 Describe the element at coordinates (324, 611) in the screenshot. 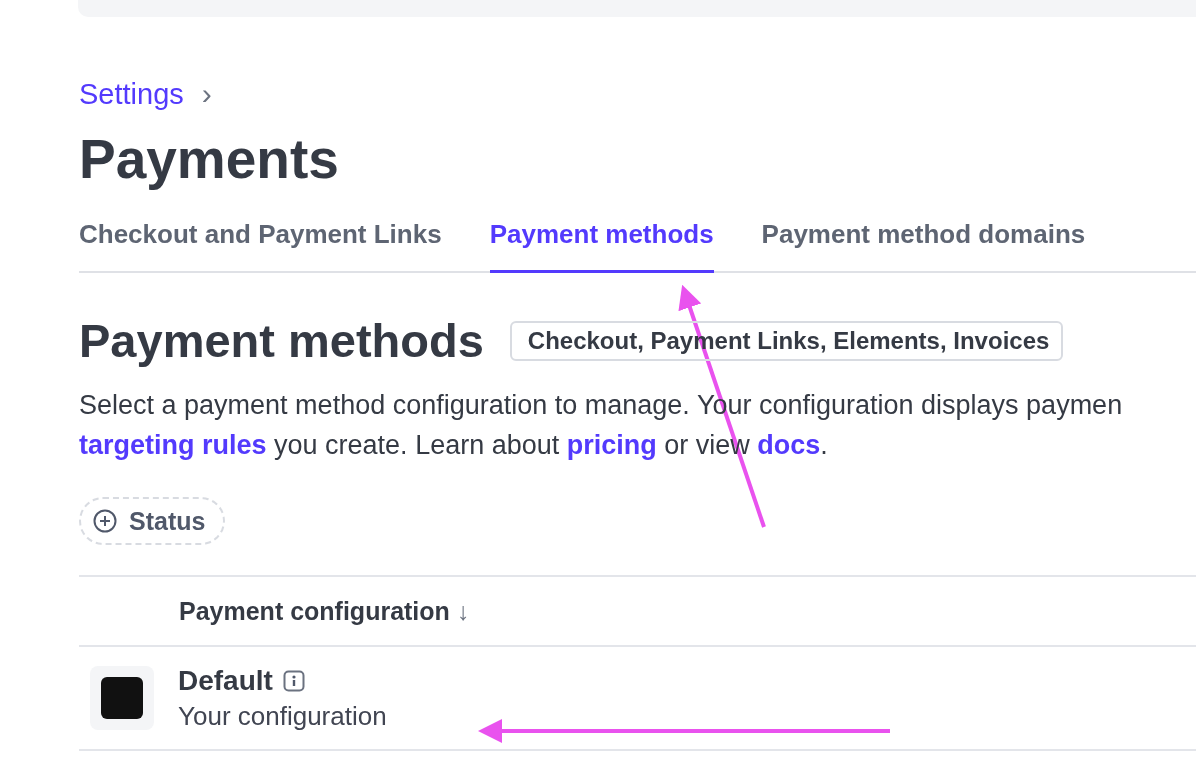

I see `column-header: Payment configuration ↓` at that location.